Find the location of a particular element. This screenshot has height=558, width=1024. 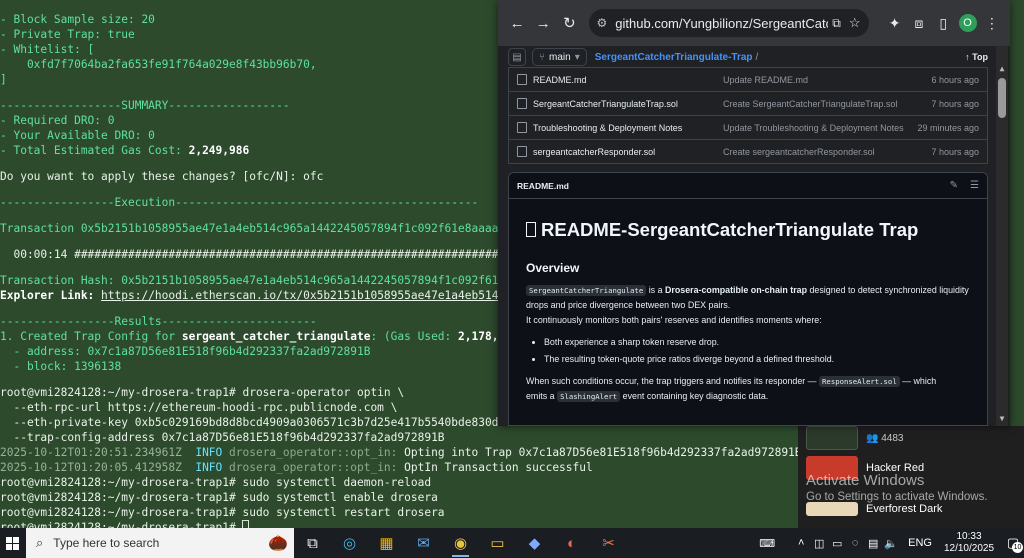

table-row: README.md Update README.md 6 hours ago is located at coordinates (748, 79).